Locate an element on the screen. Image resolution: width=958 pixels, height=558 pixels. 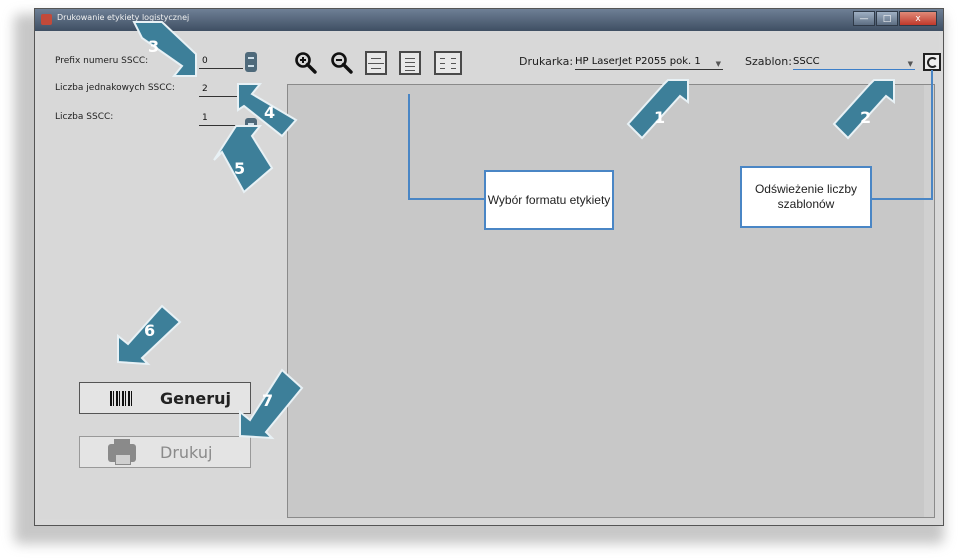
marker-7-label: 7 is located at coordinates (267, 400).